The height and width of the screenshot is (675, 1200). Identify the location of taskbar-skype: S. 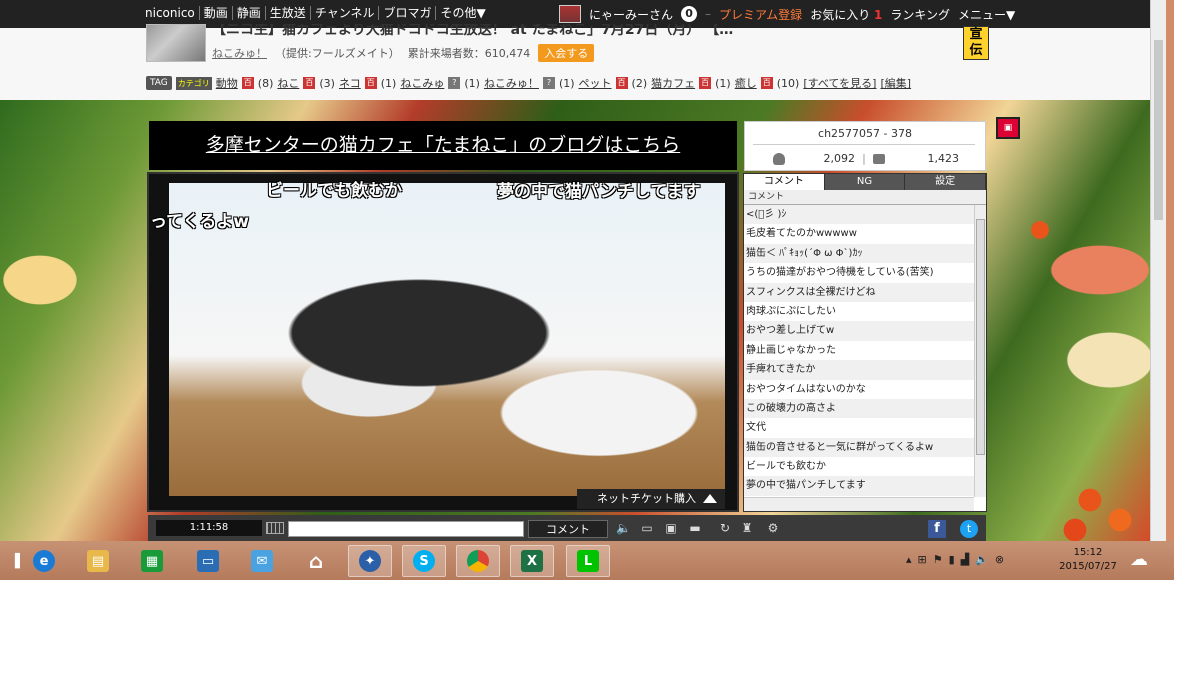
(424, 561).